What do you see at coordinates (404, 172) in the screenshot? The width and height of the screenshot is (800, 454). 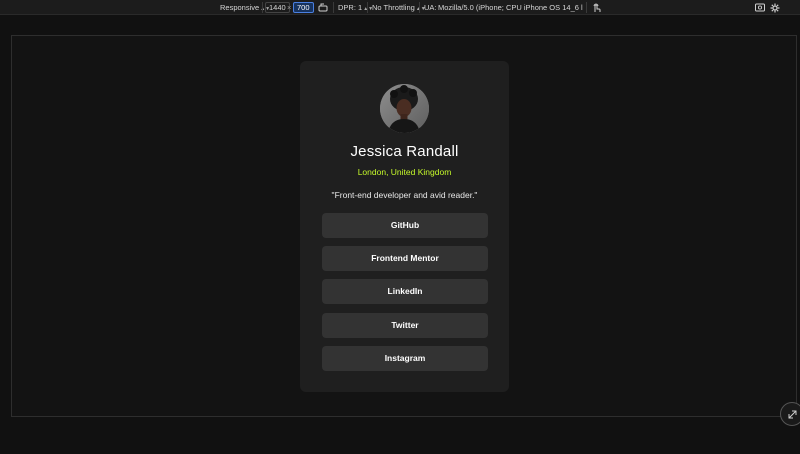 I see `profile-location: London, United Kingdom` at bounding box center [404, 172].